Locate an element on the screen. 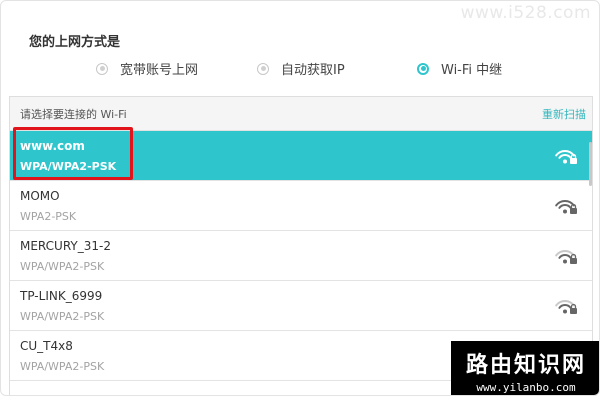  scrollbar is located at coordinates (590, 164).